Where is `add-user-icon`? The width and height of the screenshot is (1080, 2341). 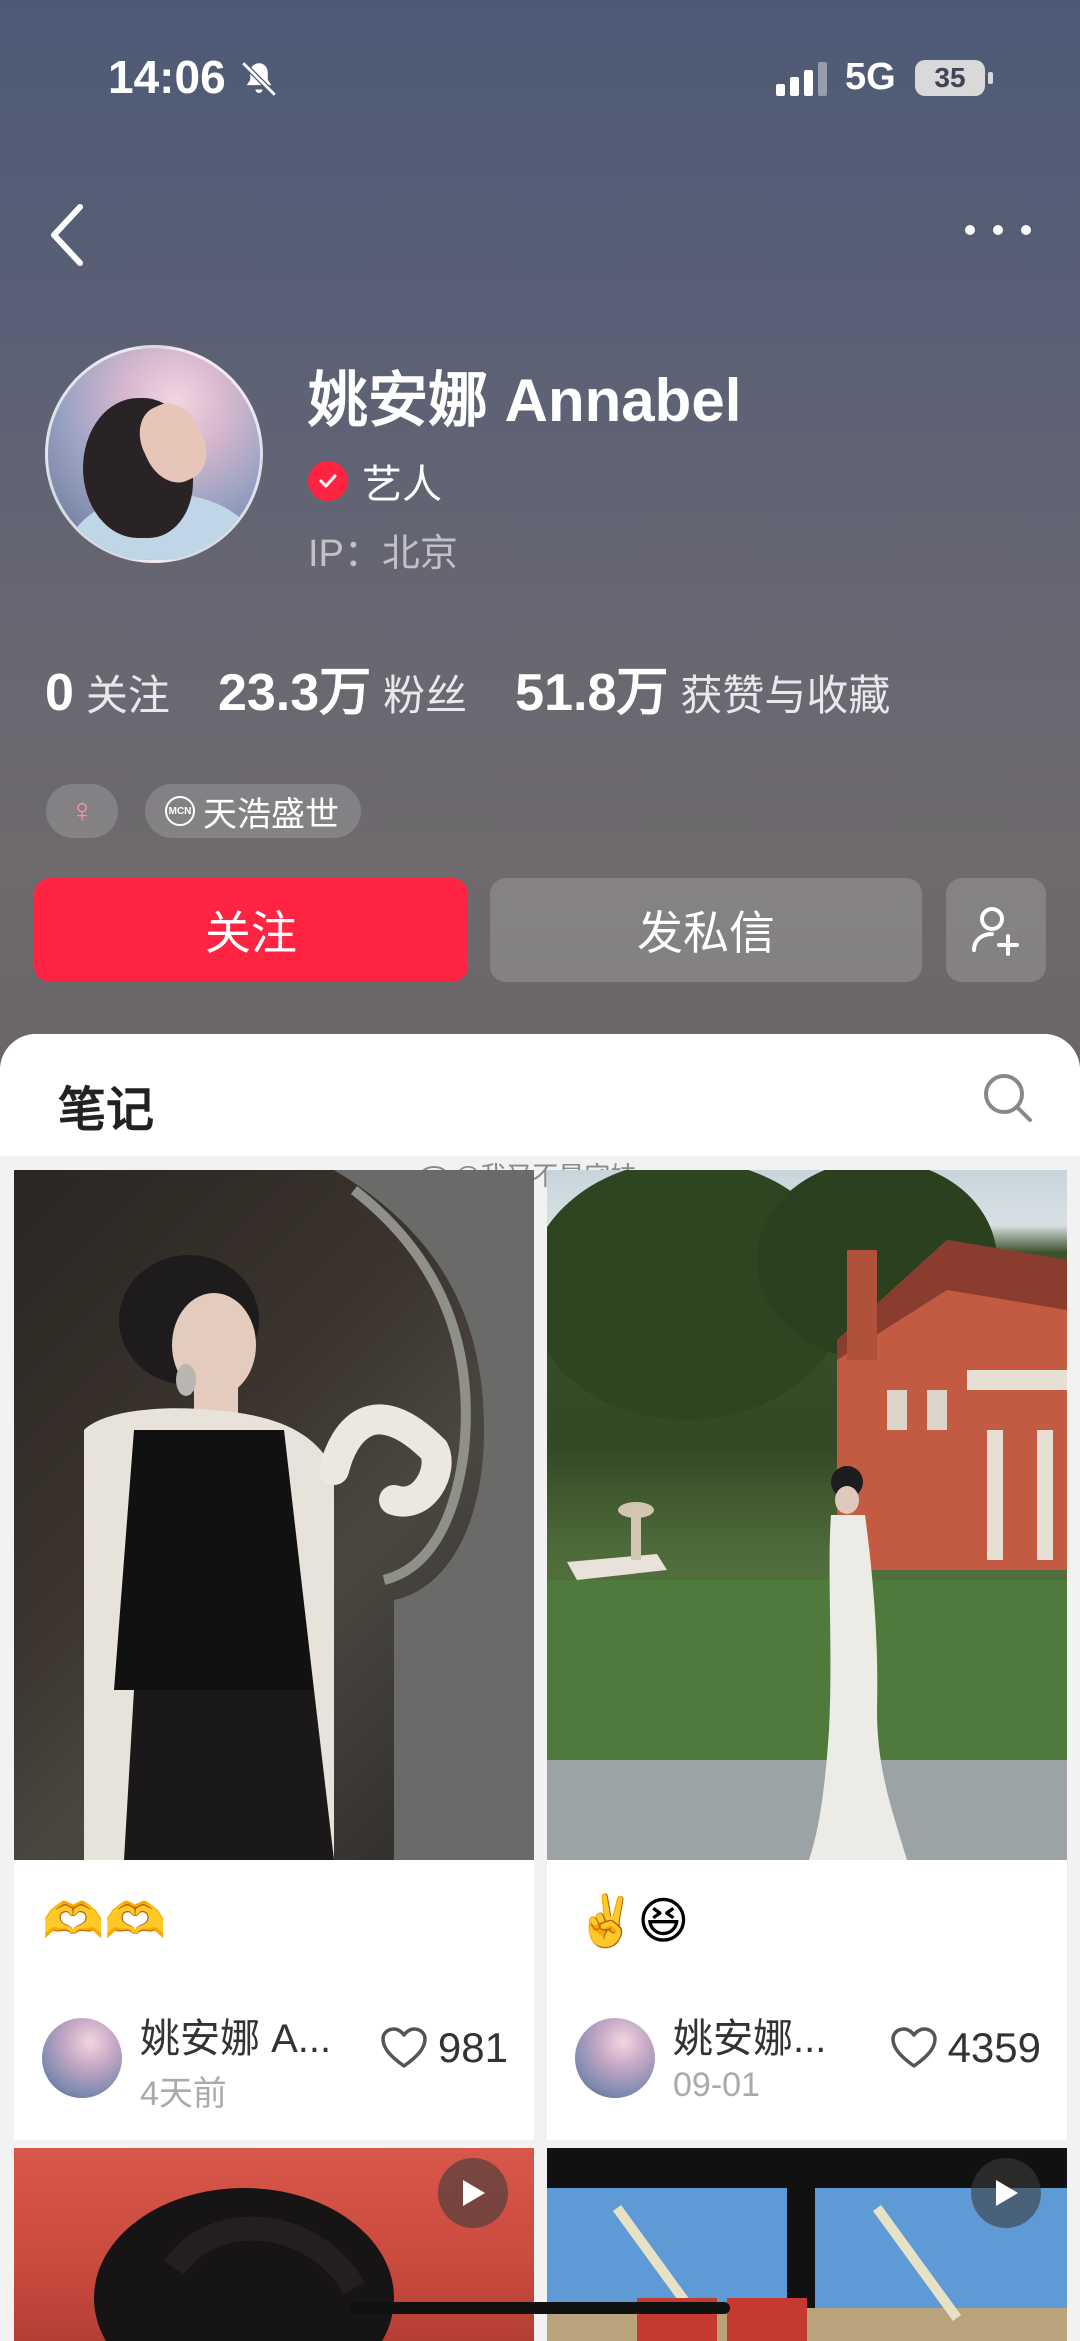
add-user-icon is located at coordinates (995, 931).